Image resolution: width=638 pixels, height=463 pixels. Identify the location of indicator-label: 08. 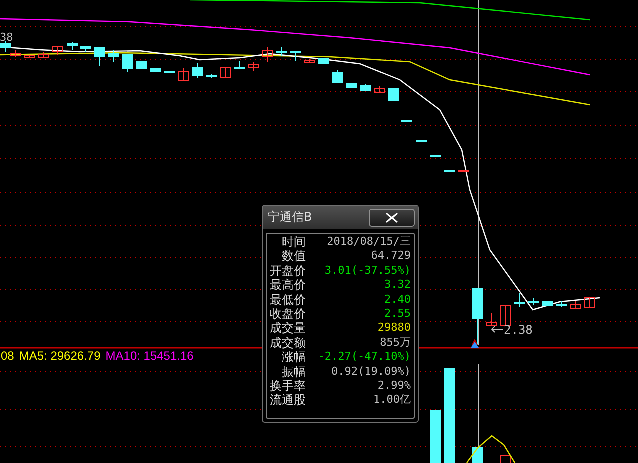
(7, 356).